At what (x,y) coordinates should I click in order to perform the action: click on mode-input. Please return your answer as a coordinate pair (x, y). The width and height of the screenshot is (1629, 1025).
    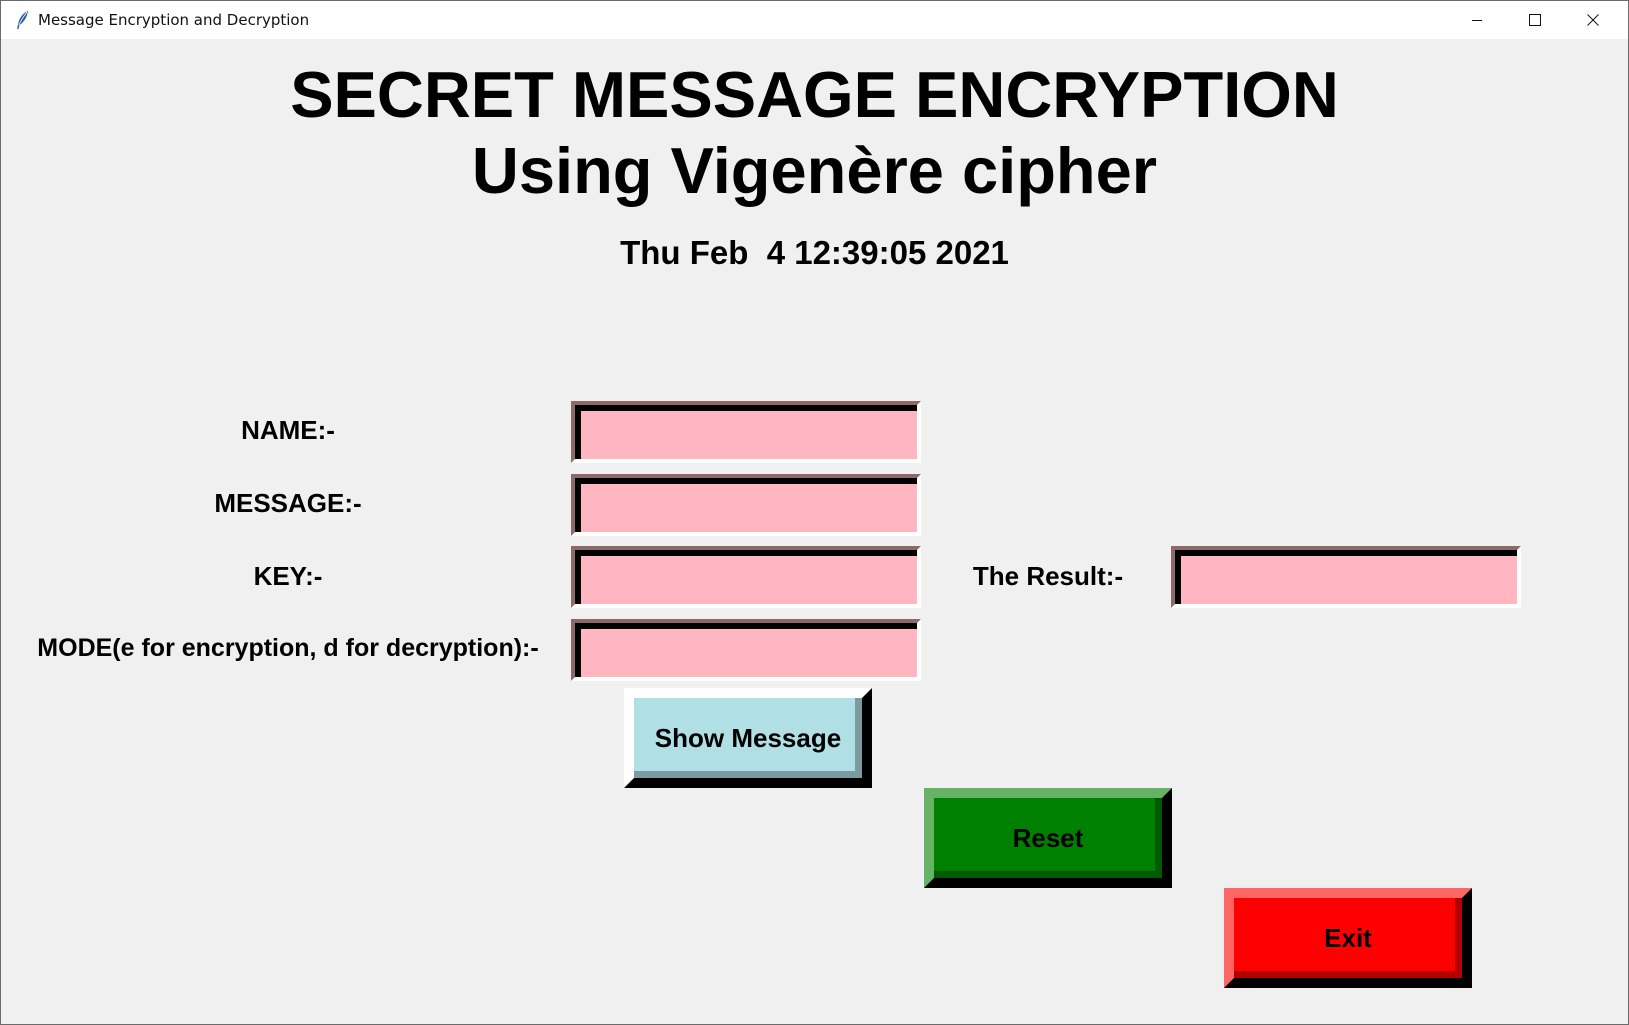
    Looking at the image, I should click on (746, 650).